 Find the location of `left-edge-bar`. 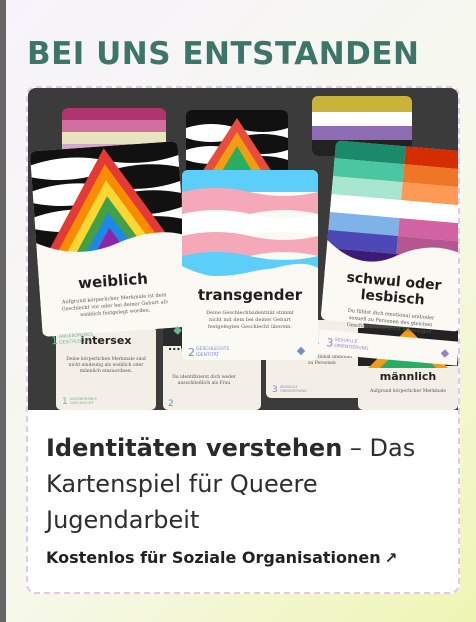

left-edge-bar is located at coordinates (3, 311).